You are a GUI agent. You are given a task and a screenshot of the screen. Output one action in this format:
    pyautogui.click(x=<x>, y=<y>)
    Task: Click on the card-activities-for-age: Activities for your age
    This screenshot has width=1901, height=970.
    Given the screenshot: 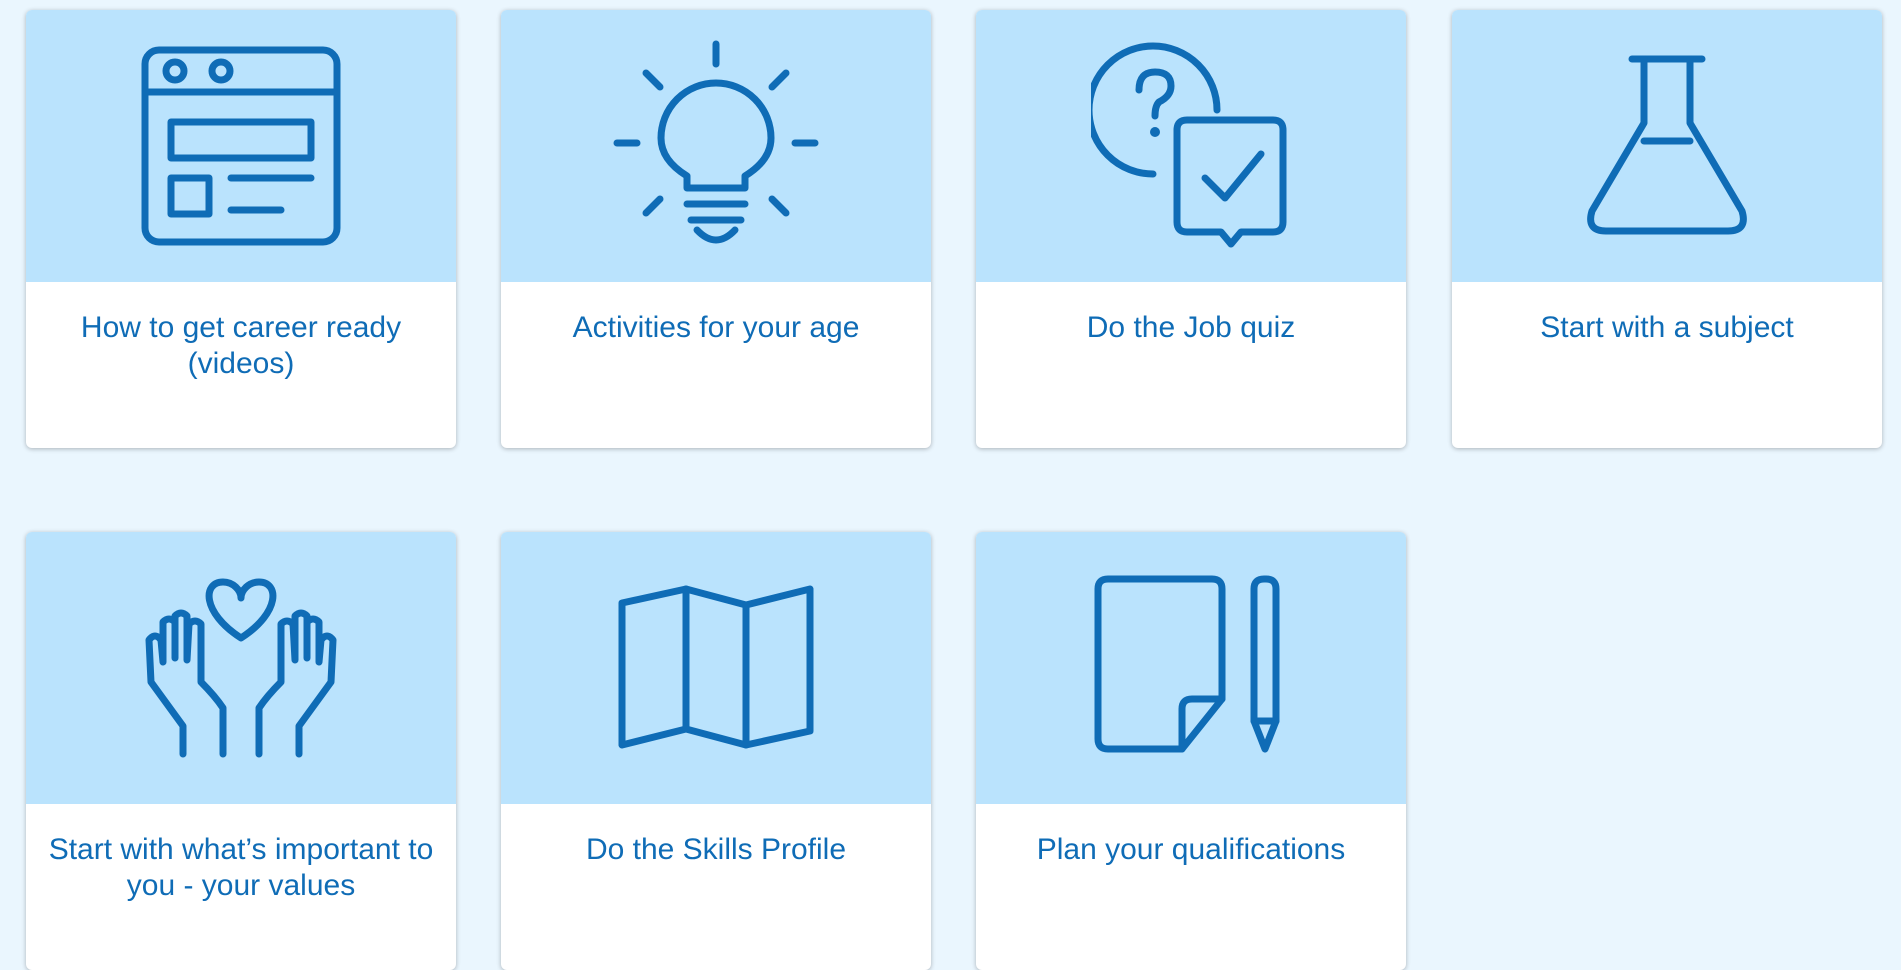 What is the action you would take?
    pyautogui.click(x=716, y=229)
    